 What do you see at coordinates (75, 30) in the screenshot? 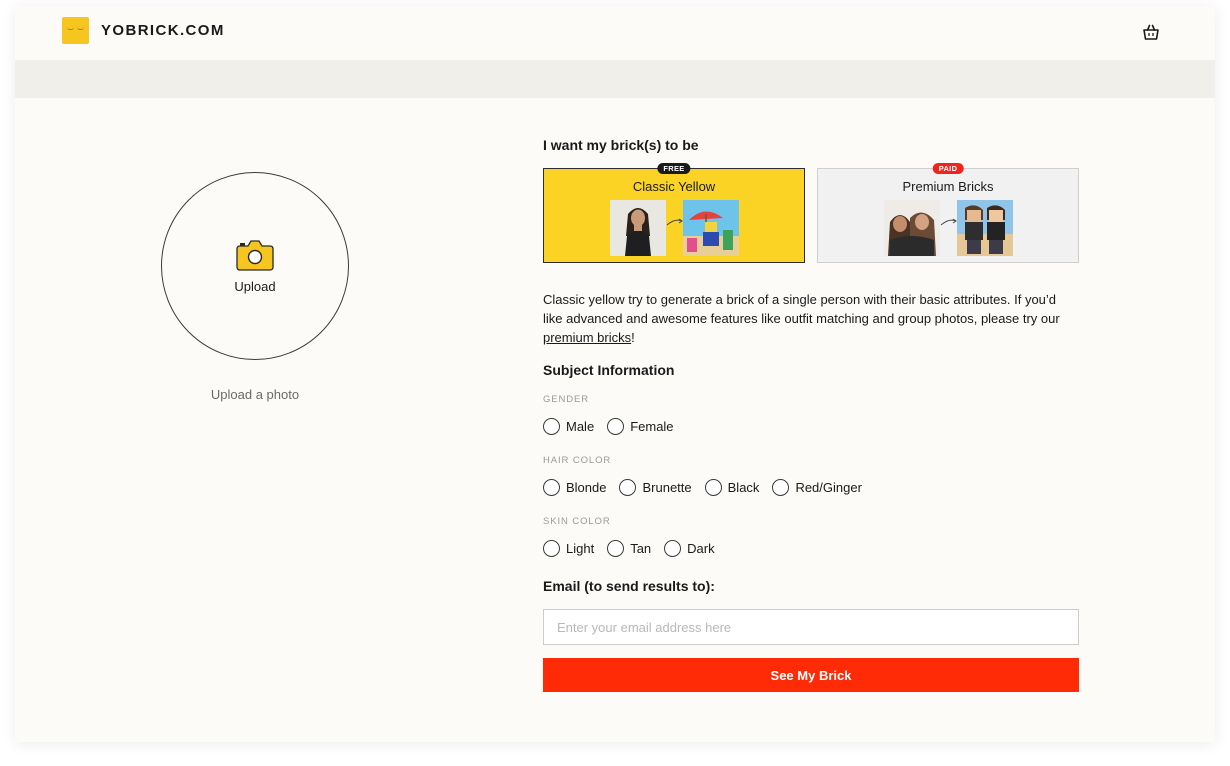
I see `brick-logo-icon` at bounding box center [75, 30].